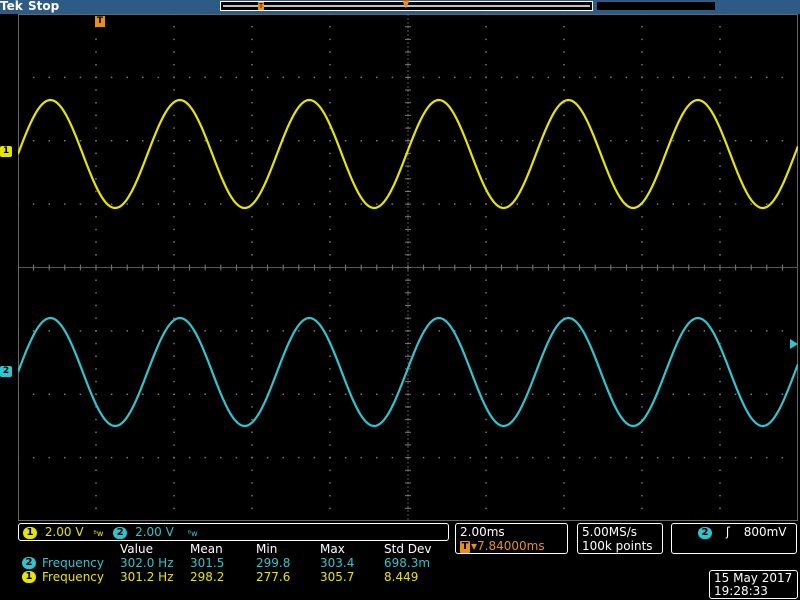  What do you see at coordinates (705, 532) in the screenshot?
I see `trigger-source-badge: 2` at bounding box center [705, 532].